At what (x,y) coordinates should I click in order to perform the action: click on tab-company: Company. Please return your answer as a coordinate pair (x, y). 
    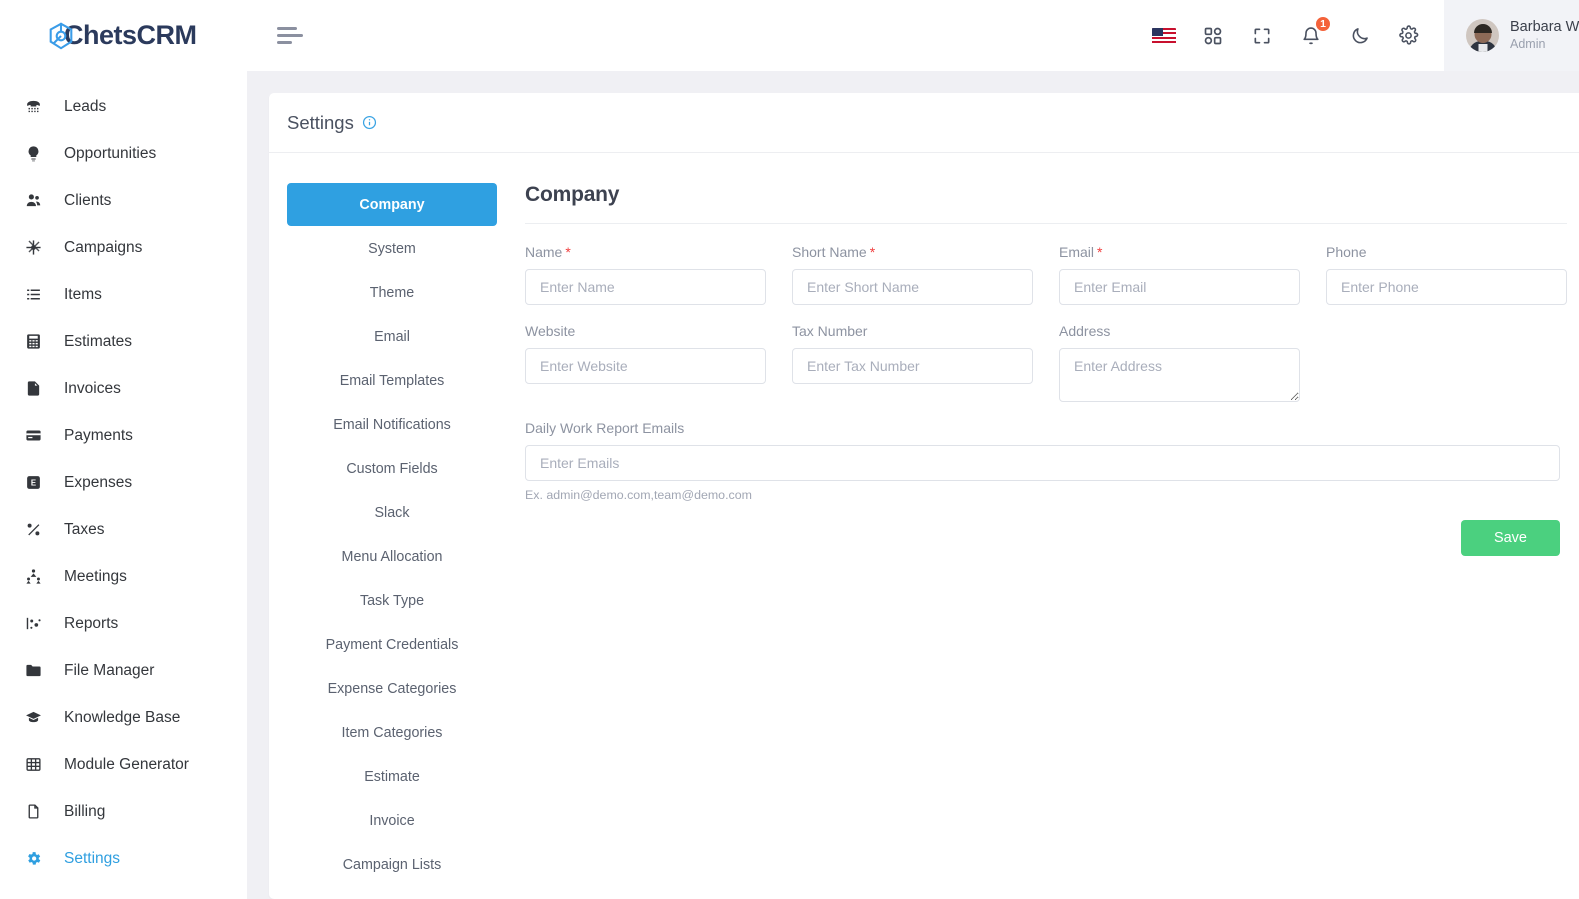
    Looking at the image, I should click on (392, 204).